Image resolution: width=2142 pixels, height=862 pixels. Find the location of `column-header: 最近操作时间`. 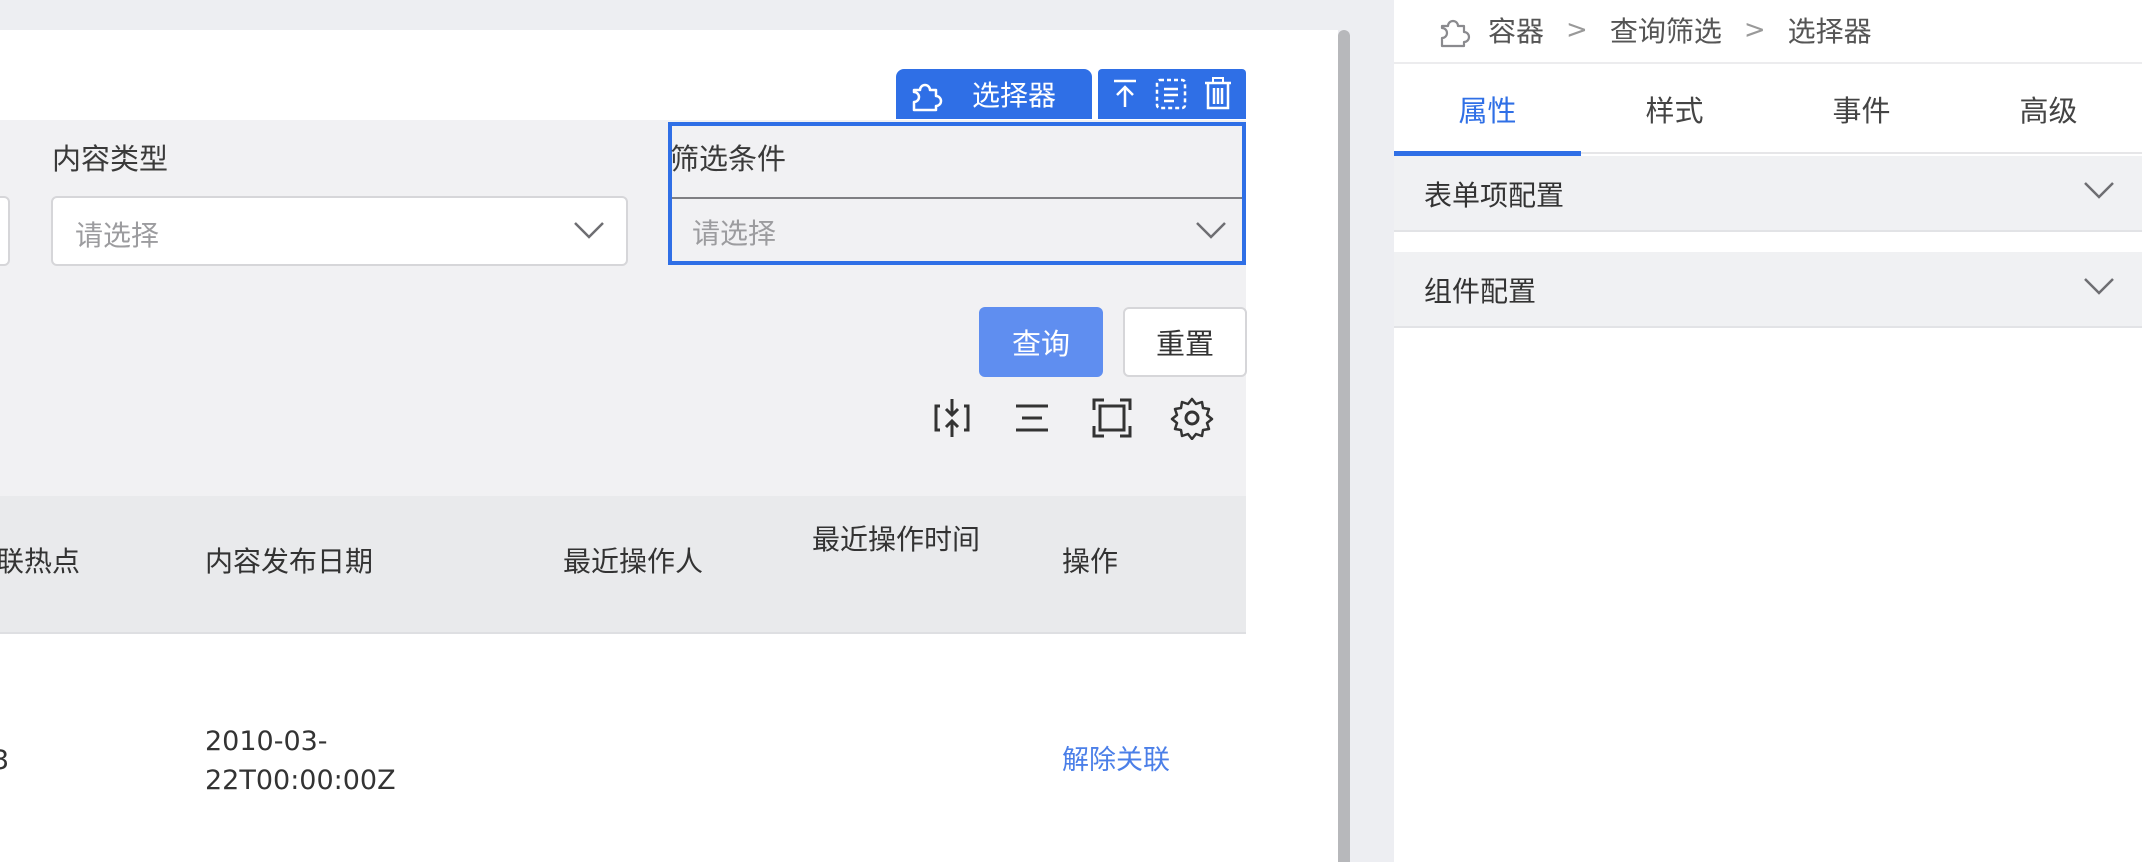

column-header: 最近操作时间 is located at coordinates (896, 539).